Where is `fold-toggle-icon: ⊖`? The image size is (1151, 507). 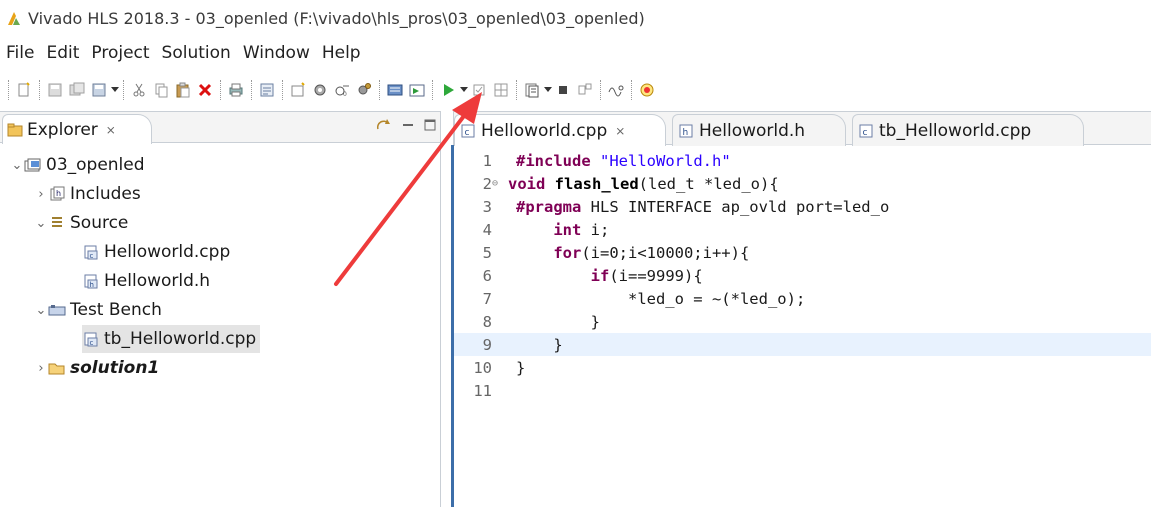 fold-toggle-icon: ⊖ is located at coordinates (496, 183).